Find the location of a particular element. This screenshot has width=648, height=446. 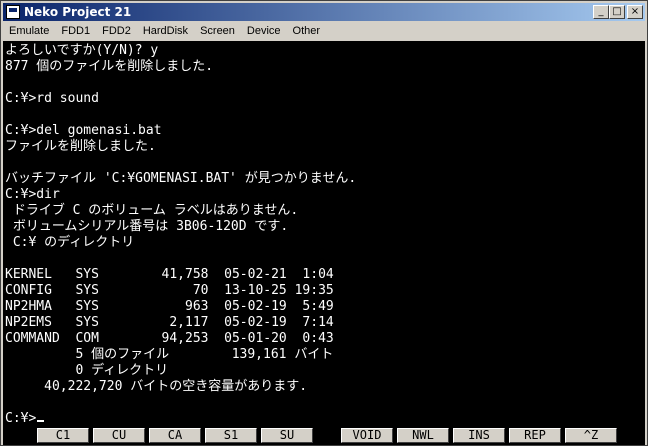

console-line: よろしいですか(Y/N)? y is located at coordinates (82, 50).